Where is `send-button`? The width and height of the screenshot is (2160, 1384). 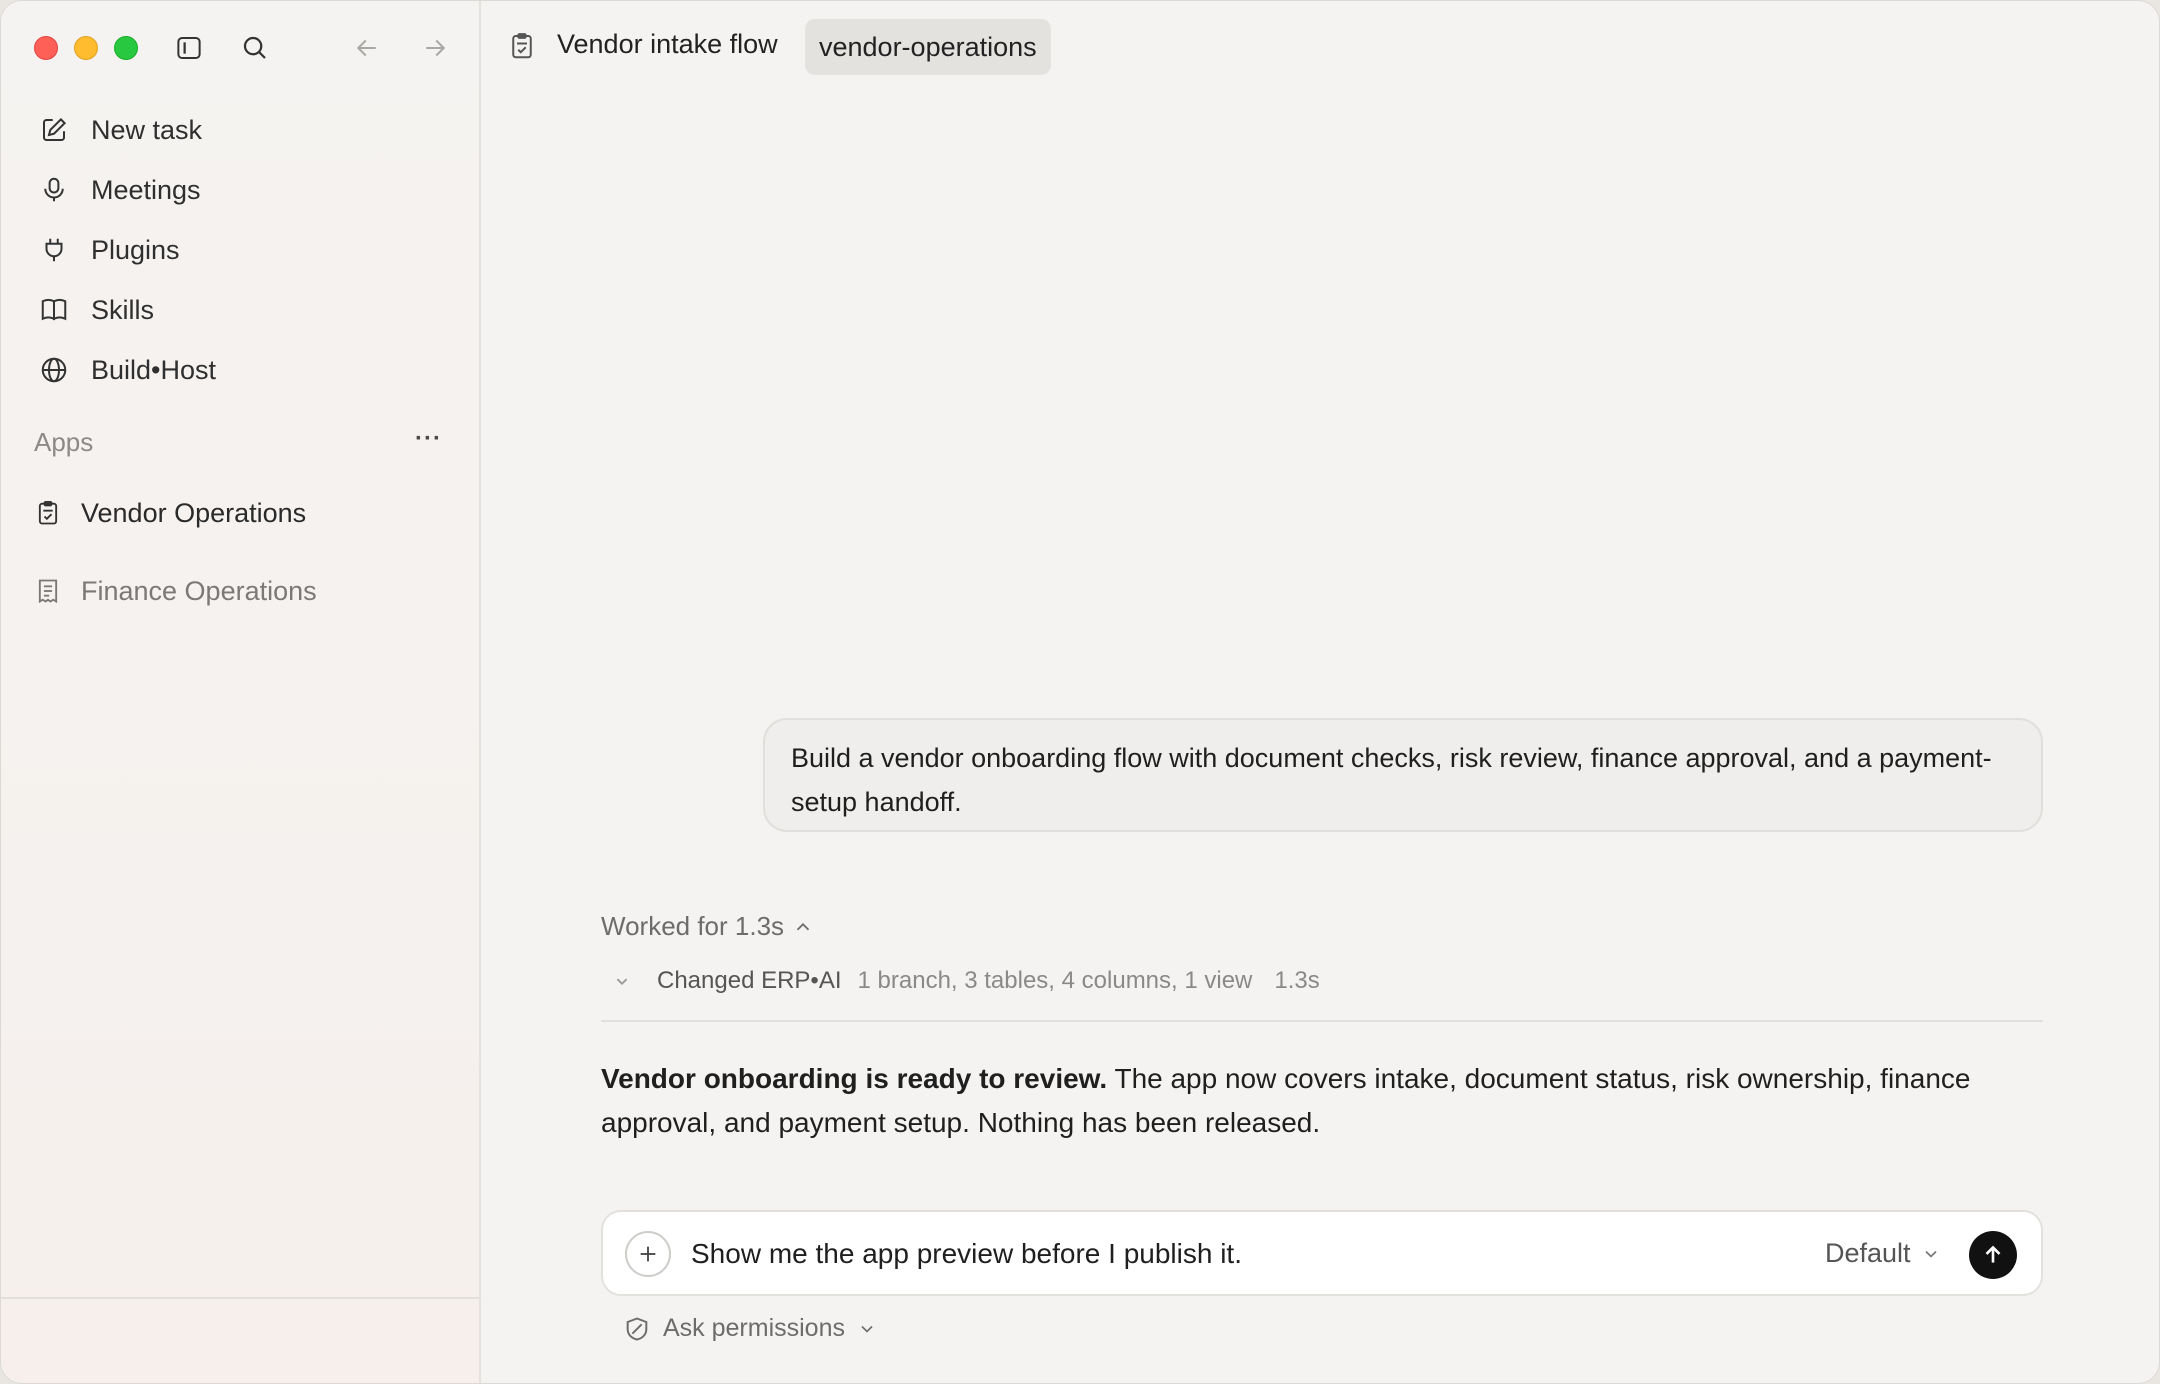 send-button is located at coordinates (1993, 1255).